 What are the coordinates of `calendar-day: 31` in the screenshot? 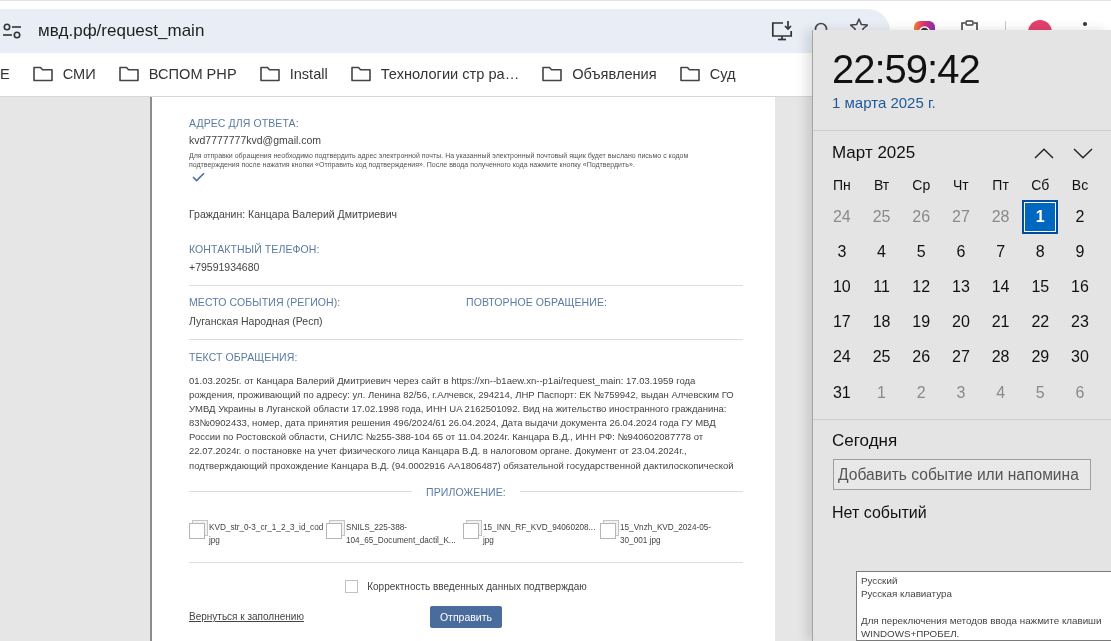 It's located at (841, 392).